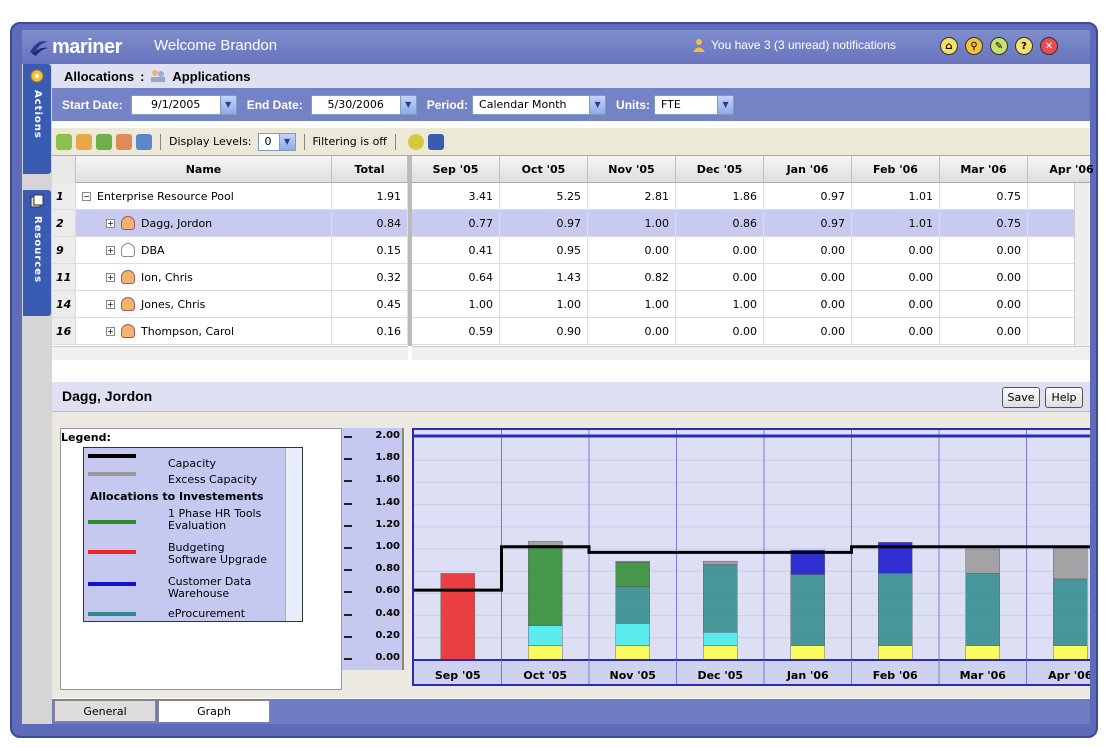  I want to click on chevron-down-icon: ▼, so click(286, 141).